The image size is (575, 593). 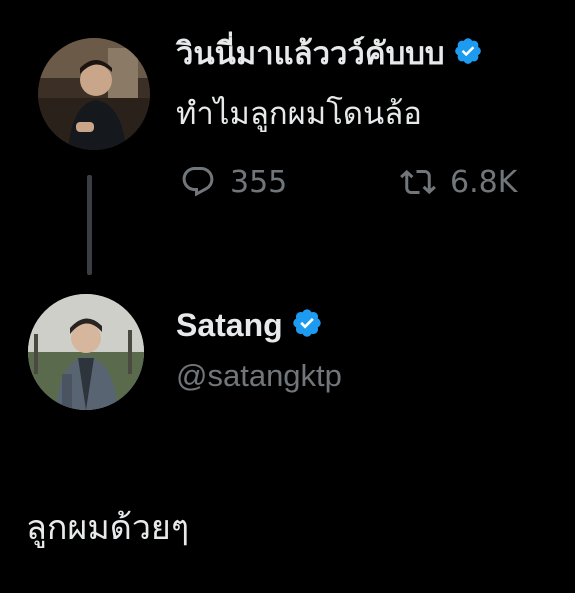 I want to click on thread-connector-line, so click(x=89, y=225).